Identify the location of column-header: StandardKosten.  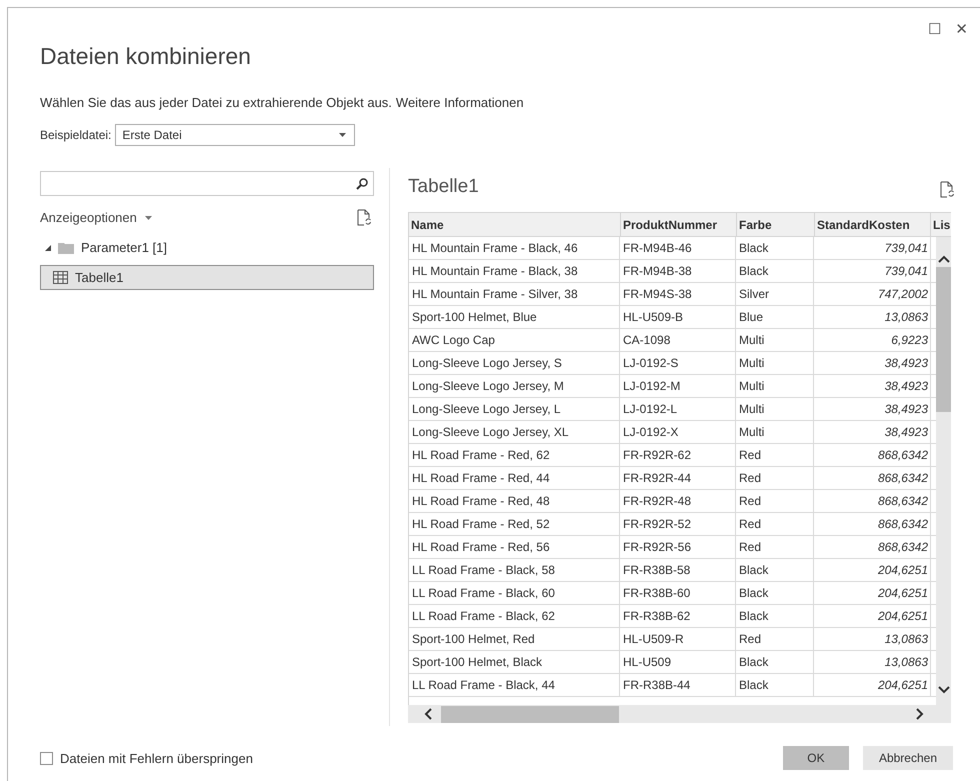
(873, 224).